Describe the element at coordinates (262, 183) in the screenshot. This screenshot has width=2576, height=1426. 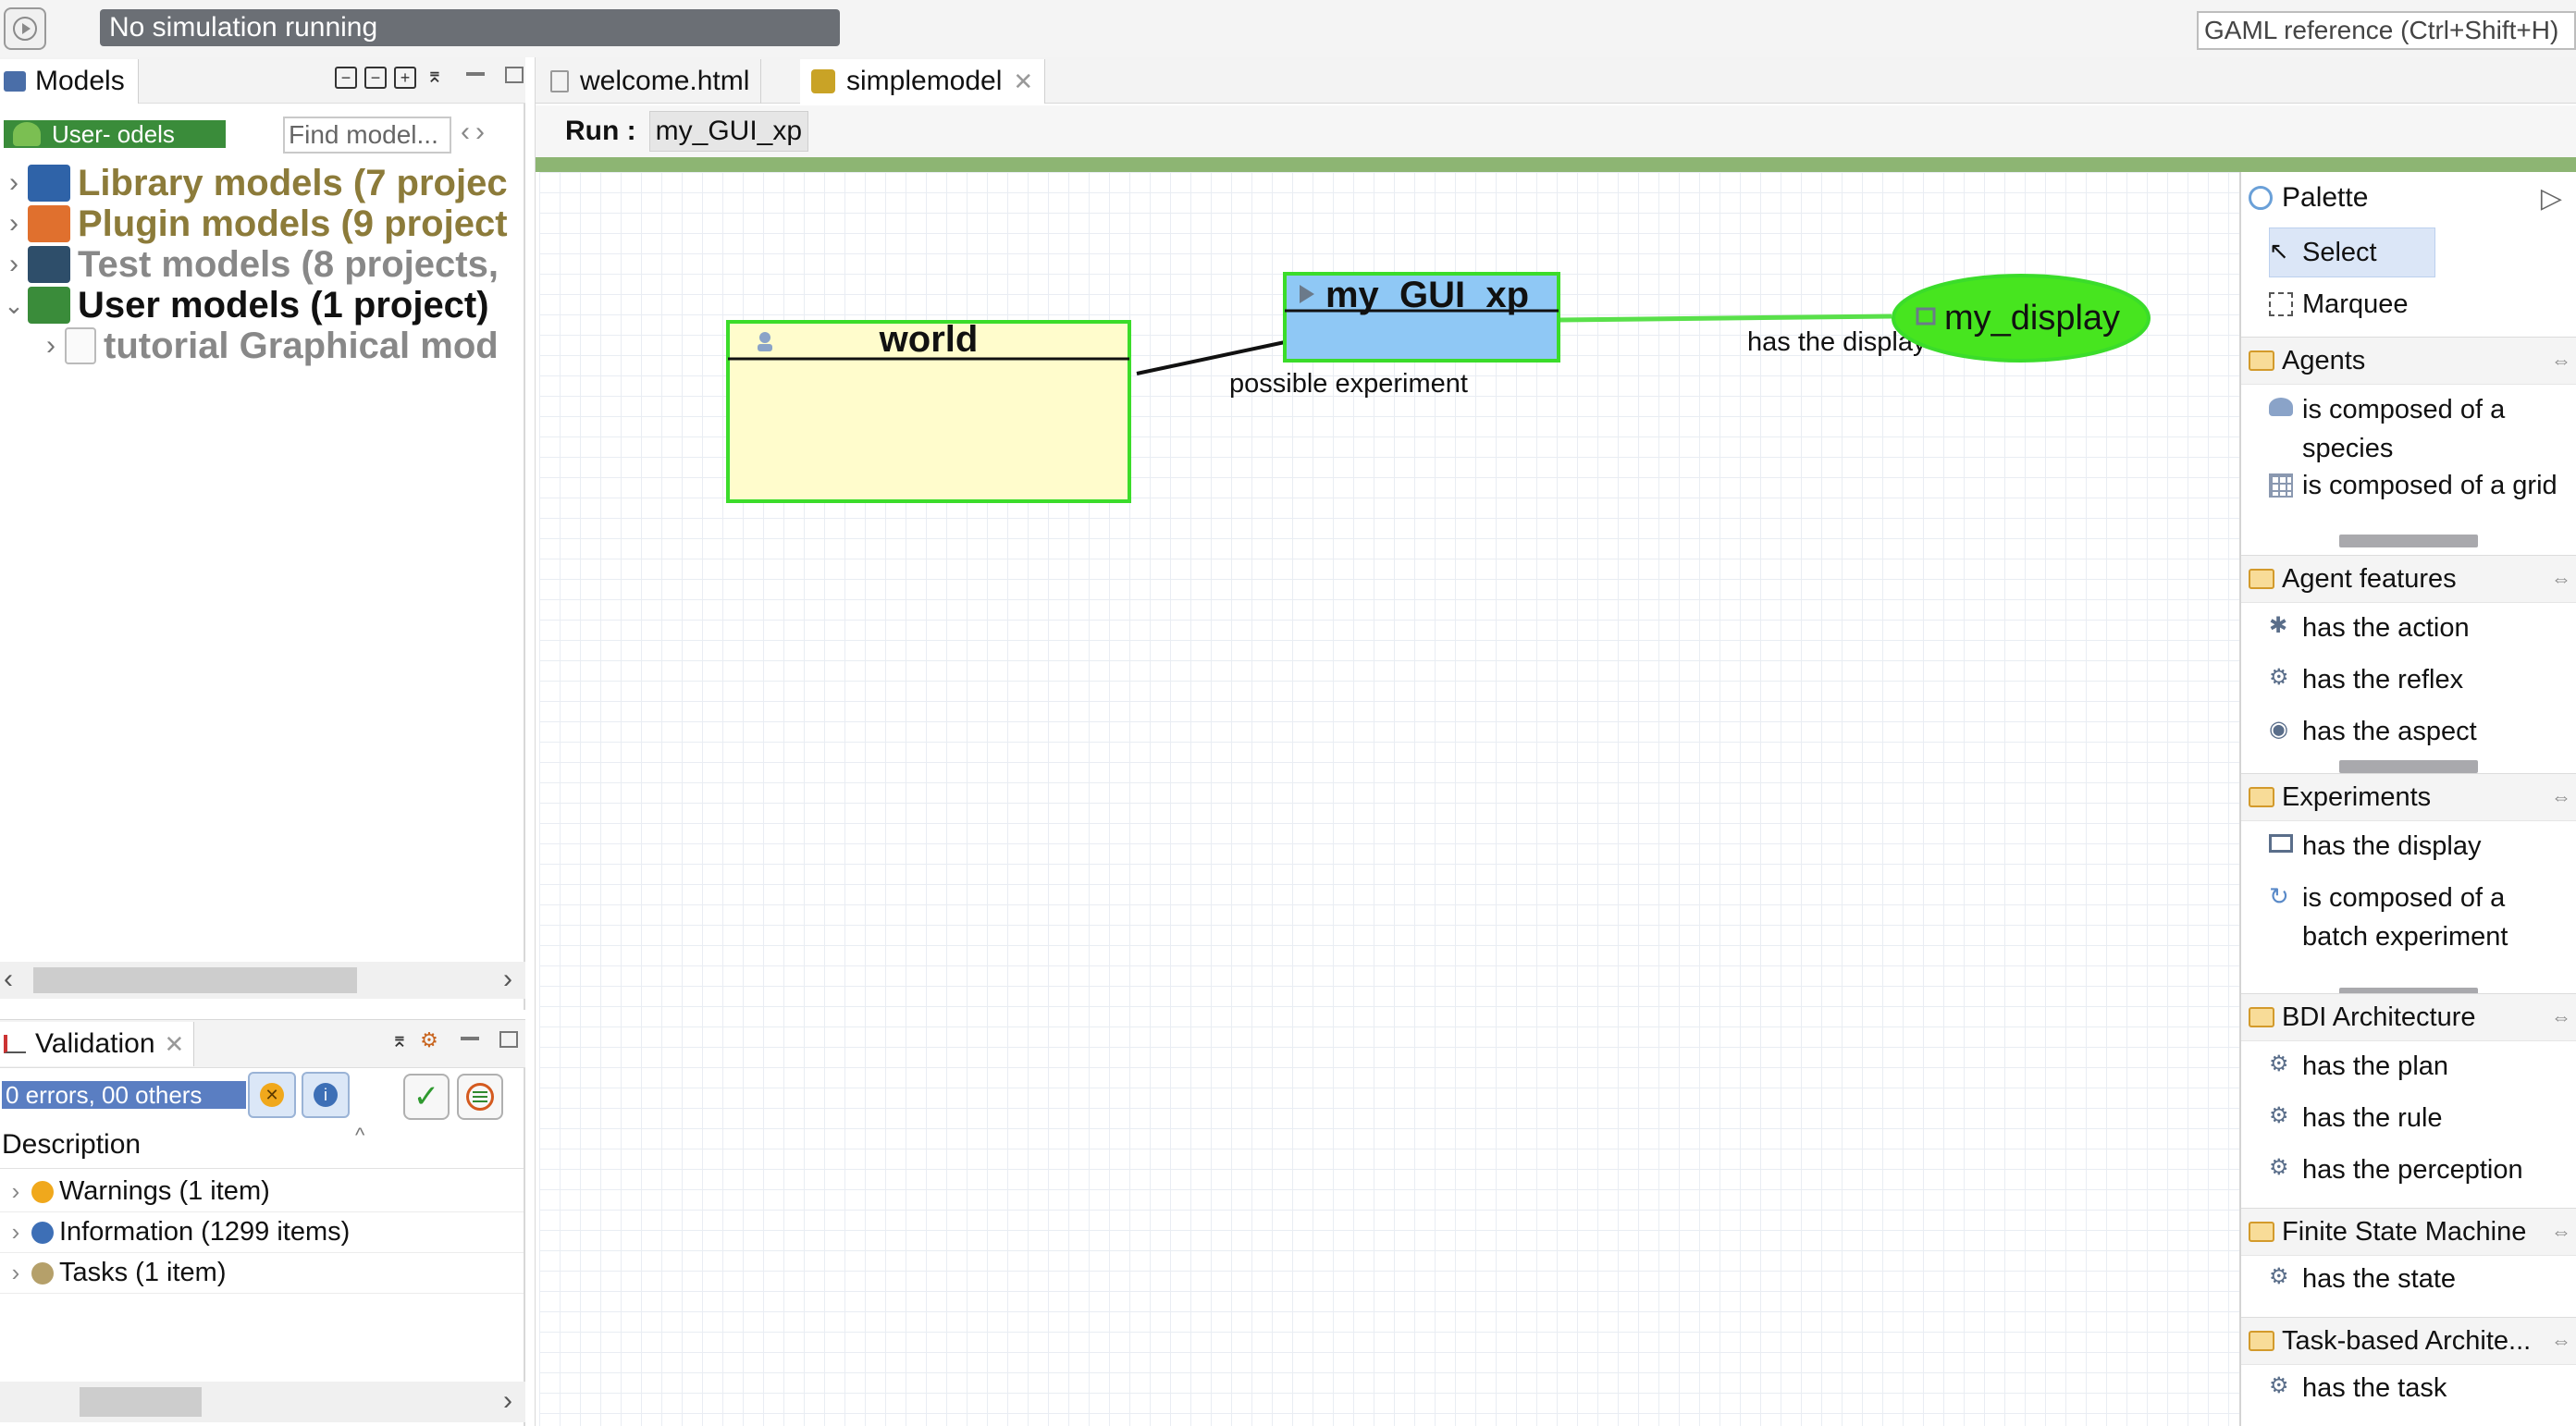
I see `tree-item-library-models: › Library models (7 projec` at that location.